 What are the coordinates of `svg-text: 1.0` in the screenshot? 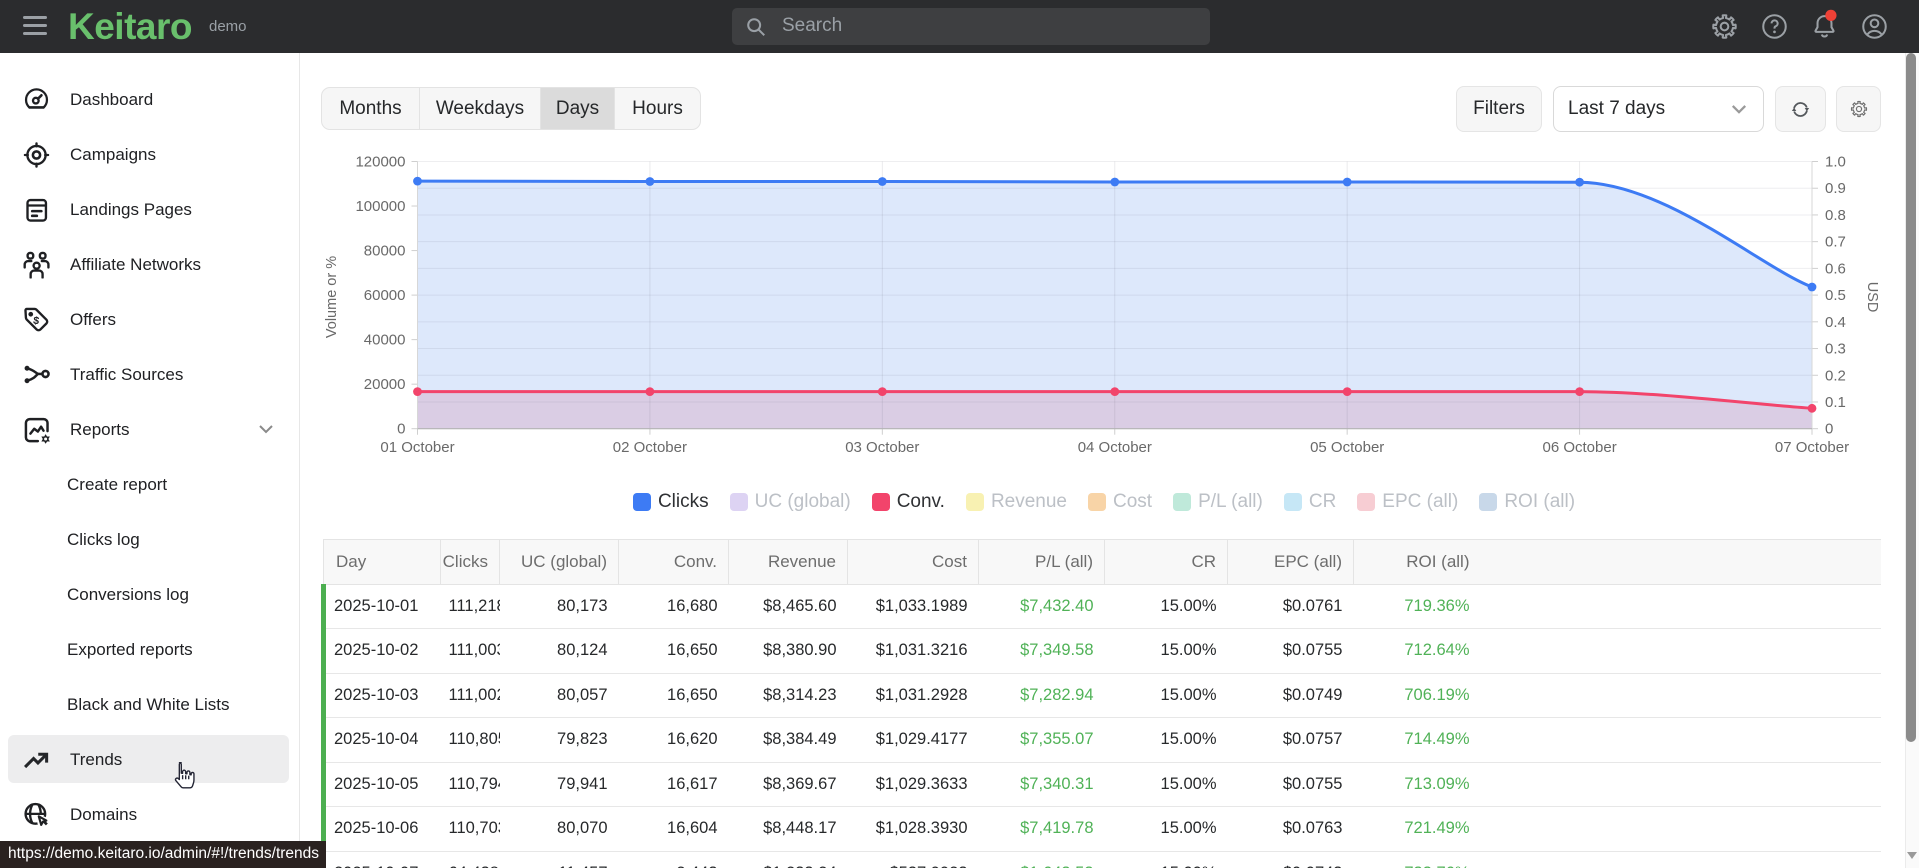 It's located at (1835, 162).